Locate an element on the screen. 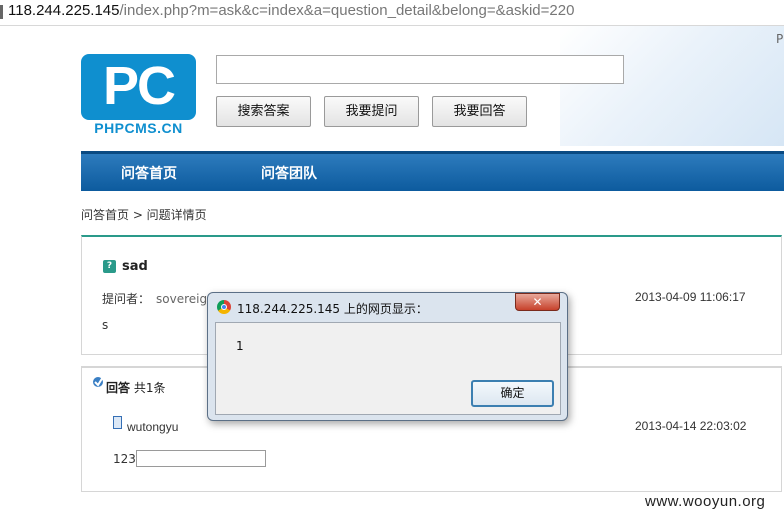  dialog-message: 1 is located at coordinates (240, 346).